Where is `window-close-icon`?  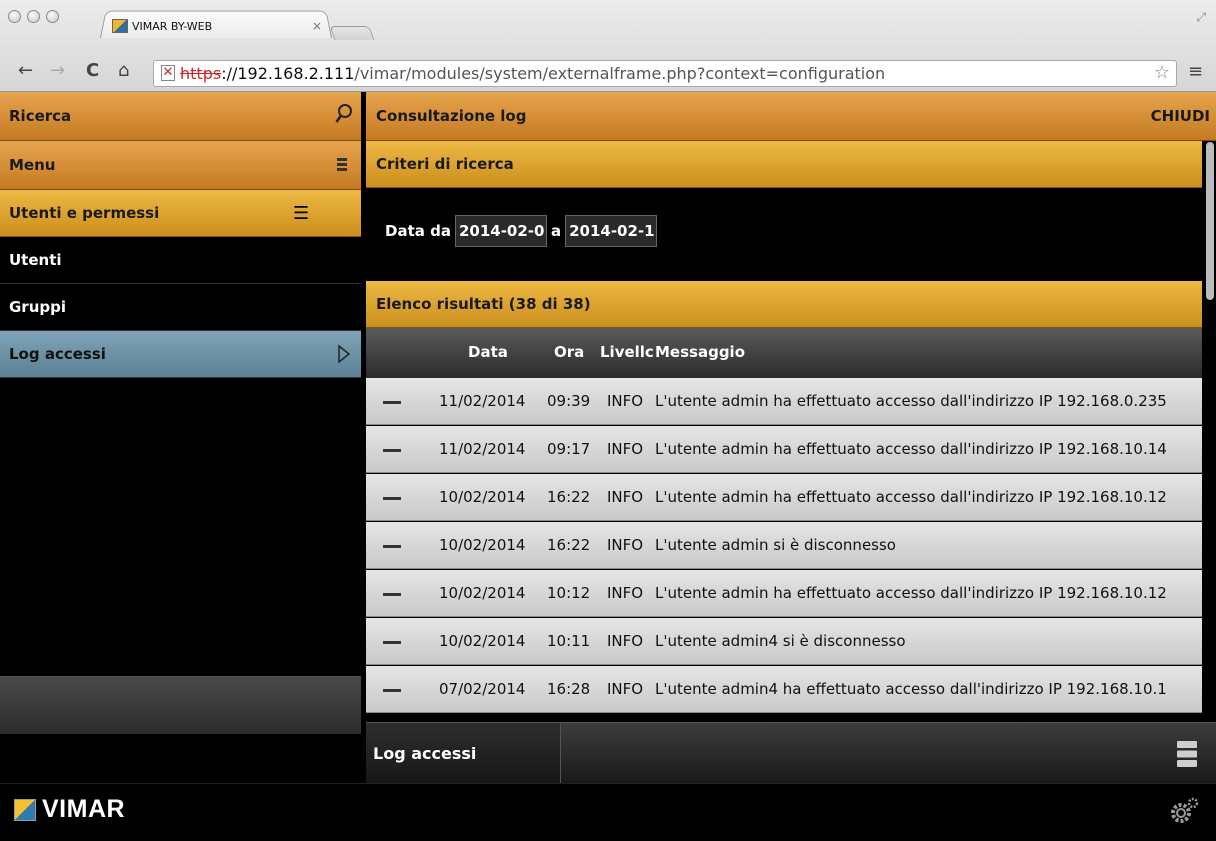
window-close-icon is located at coordinates (14, 16).